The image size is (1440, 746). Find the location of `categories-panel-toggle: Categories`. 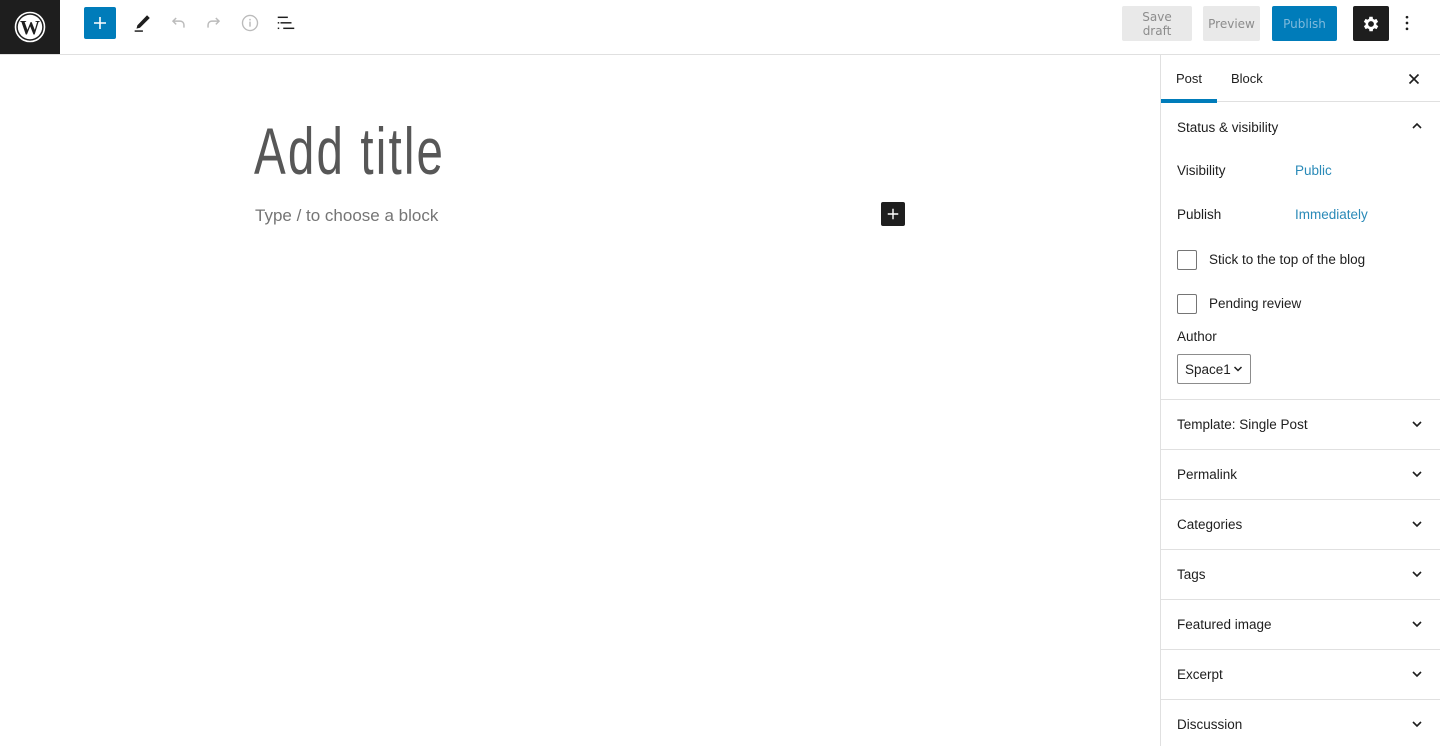

categories-panel-toggle: Categories is located at coordinates (1300, 525).